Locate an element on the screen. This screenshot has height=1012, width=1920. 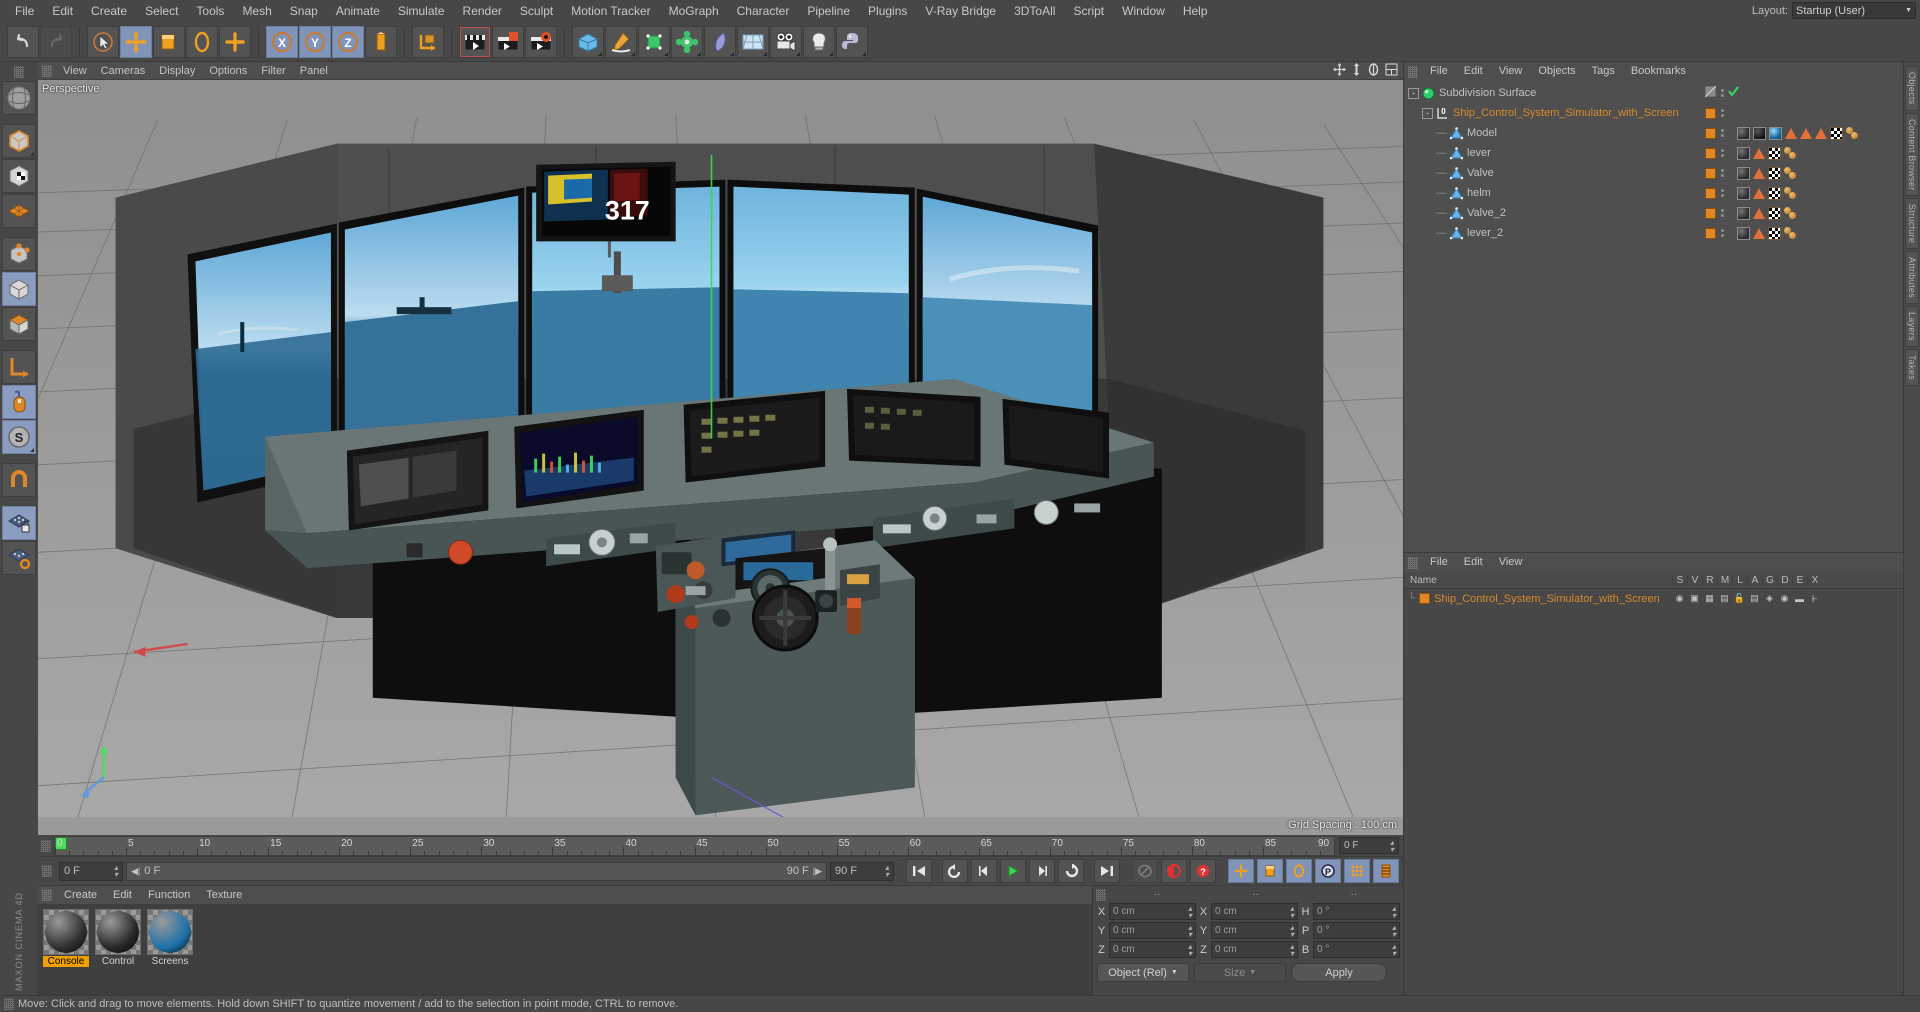
viewport-menu-view: View is located at coordinates (75, 71).